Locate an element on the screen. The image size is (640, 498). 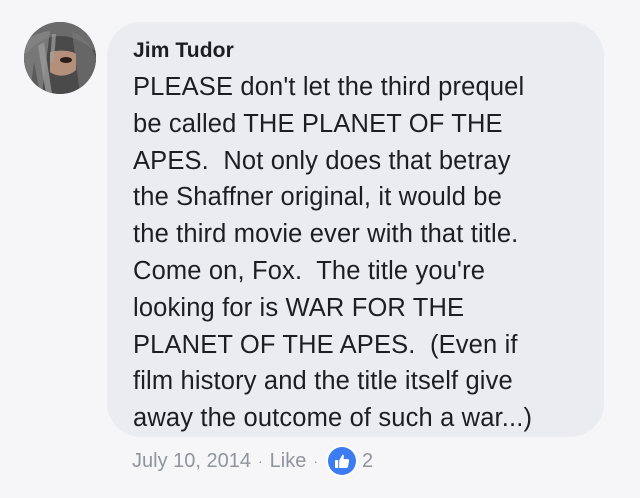
reaction-badge is located at coordinates (342, 461).